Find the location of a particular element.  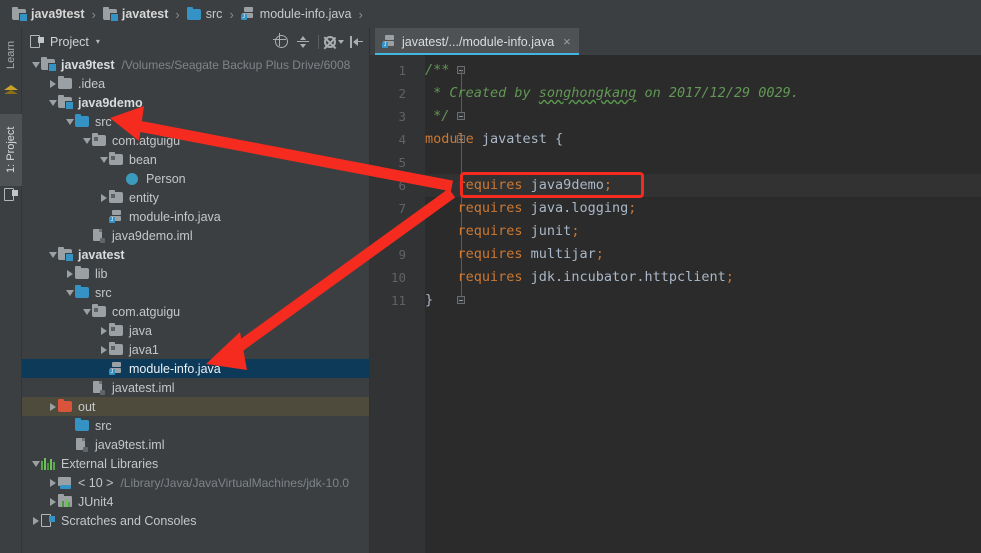

collapse-all-icon is located at coordinates (303, 42).